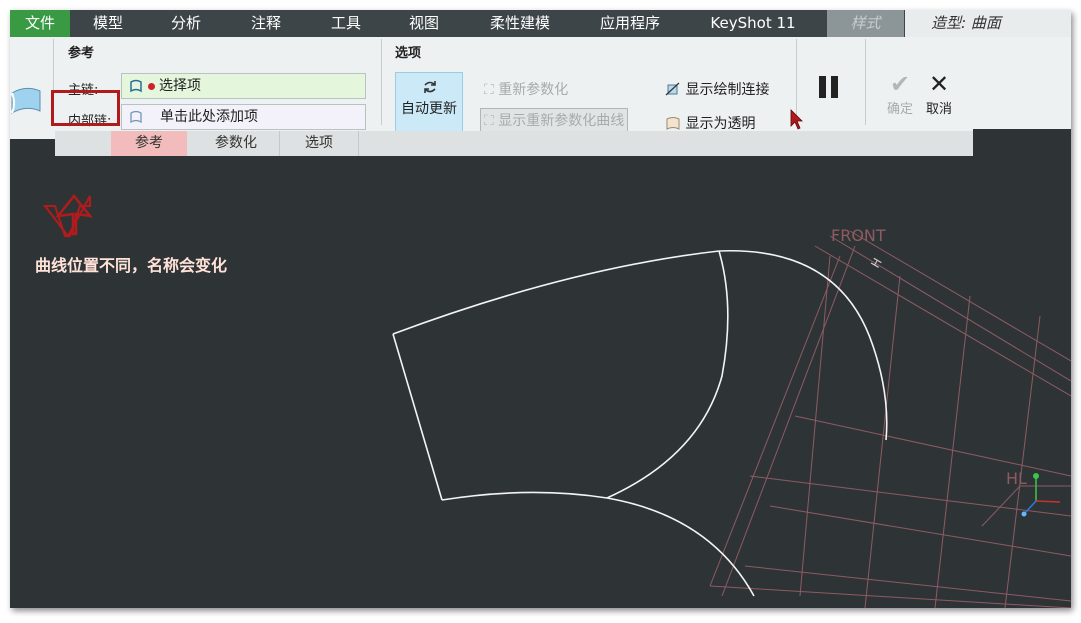  Describe the element at coordinates (533, 90) in the screenshot. I see `reparameterize-label: 重新参数化` at that location.